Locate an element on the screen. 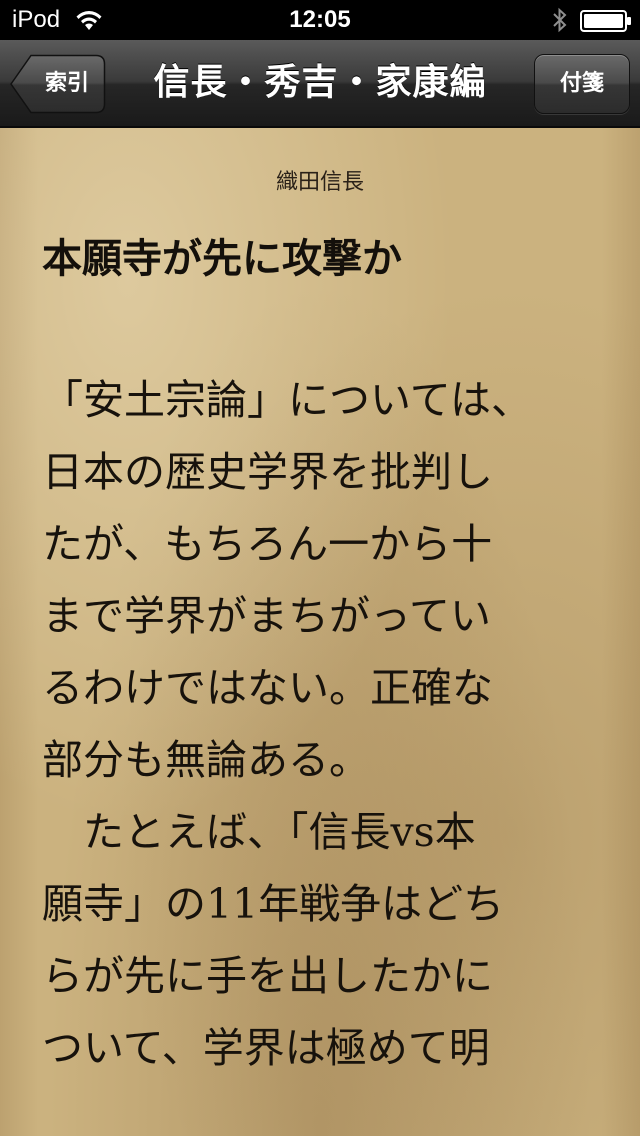 The height and width of the screenshot is (1136, 640). body-line: たが、もちろん一から十 is located at coordinates (267, 544).